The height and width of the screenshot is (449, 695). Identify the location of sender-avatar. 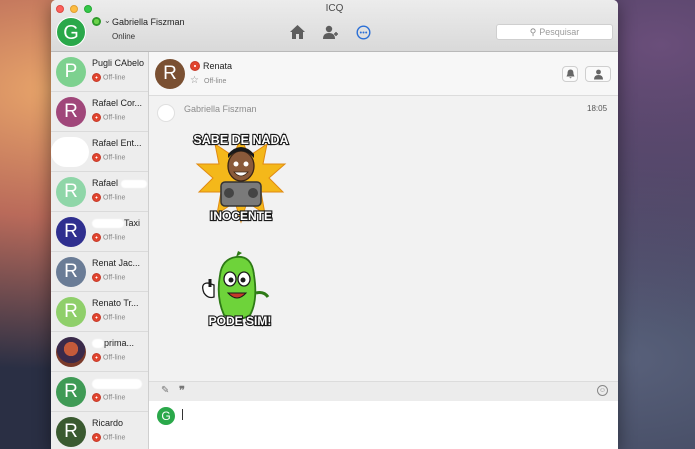
(166, 113).